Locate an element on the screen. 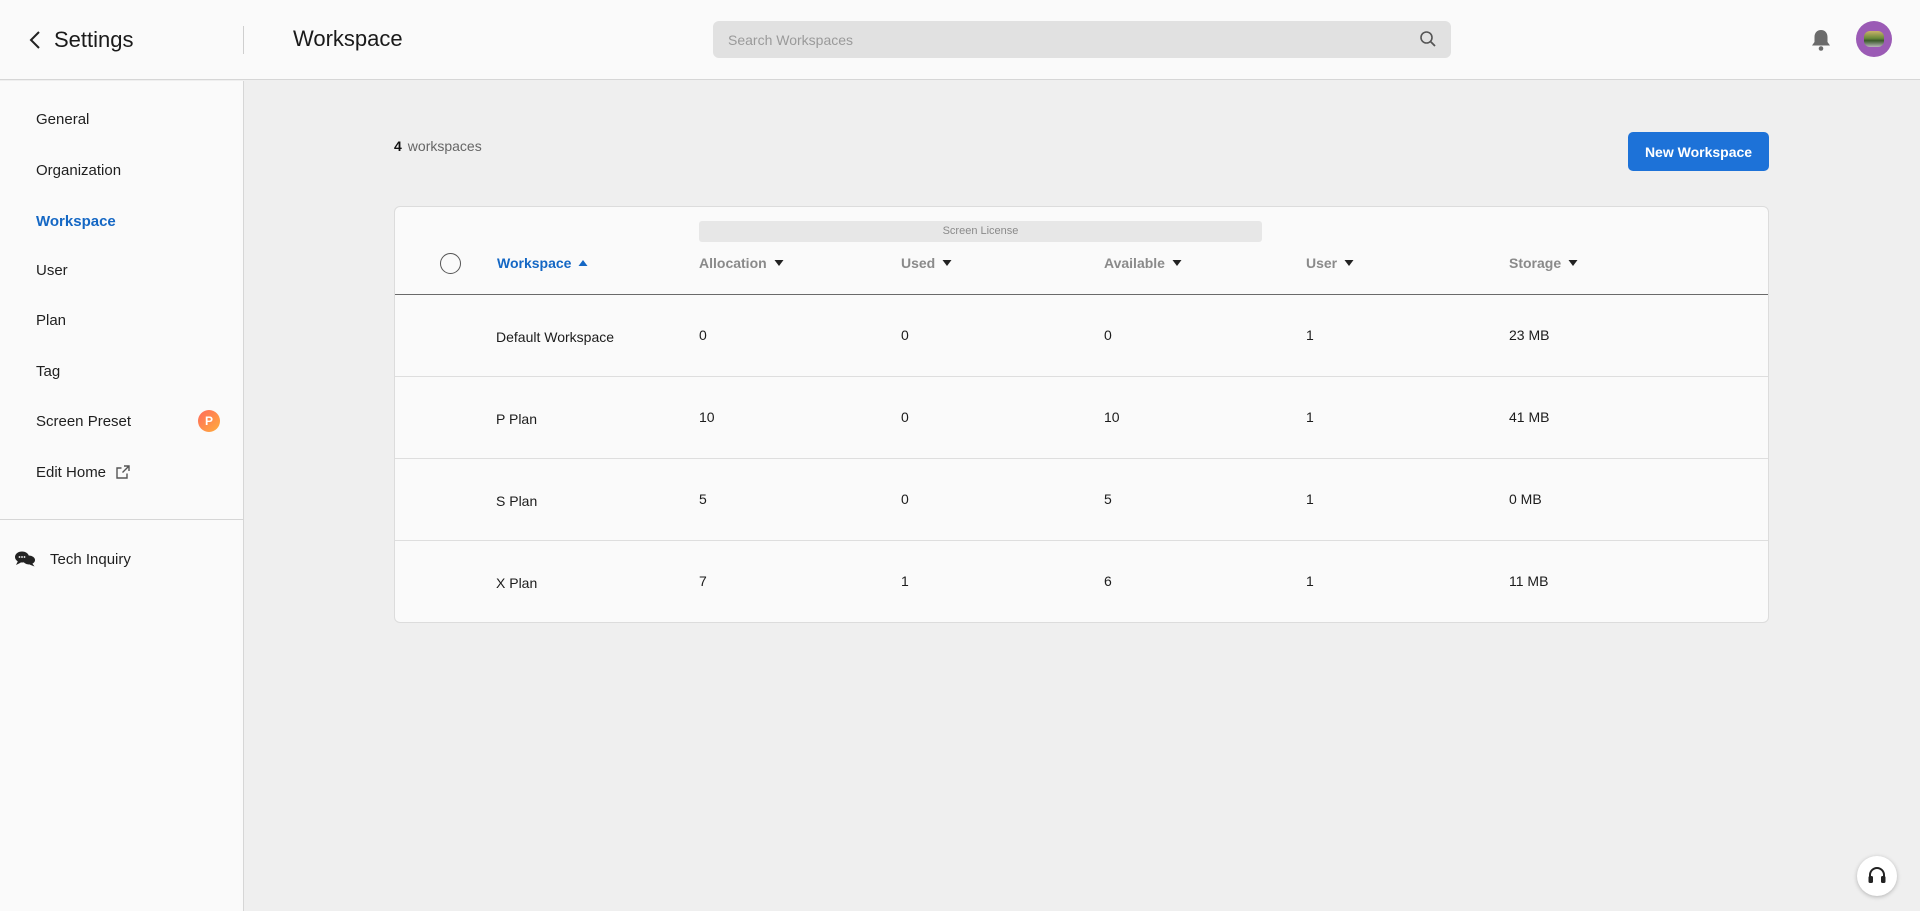 Image resolution: width=1920 pixels, height=911 pixels. sidebar-item-general: General is located at coordinates (62, 119).